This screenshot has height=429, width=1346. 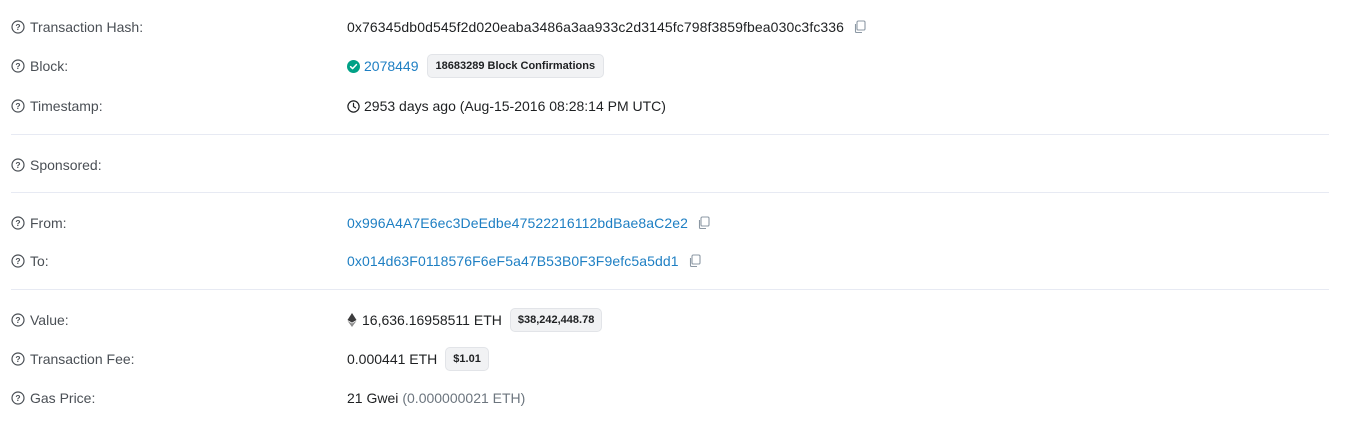 What do you see at coordinates (671, 165) in the screenshot?
I see `row-sponsored: ? Sponsored:` at bounding box center [671, 165].